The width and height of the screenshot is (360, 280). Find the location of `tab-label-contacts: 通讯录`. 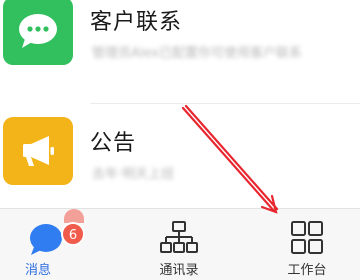

tab-label-contacts: 通讯录 is located at coordinates (179, 270).